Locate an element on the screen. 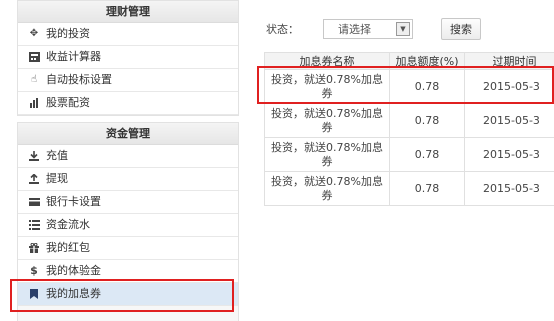  sidebar-item-auto-bid-settings: ☝ 自动投标设置 is located at coordinates (128, 80).